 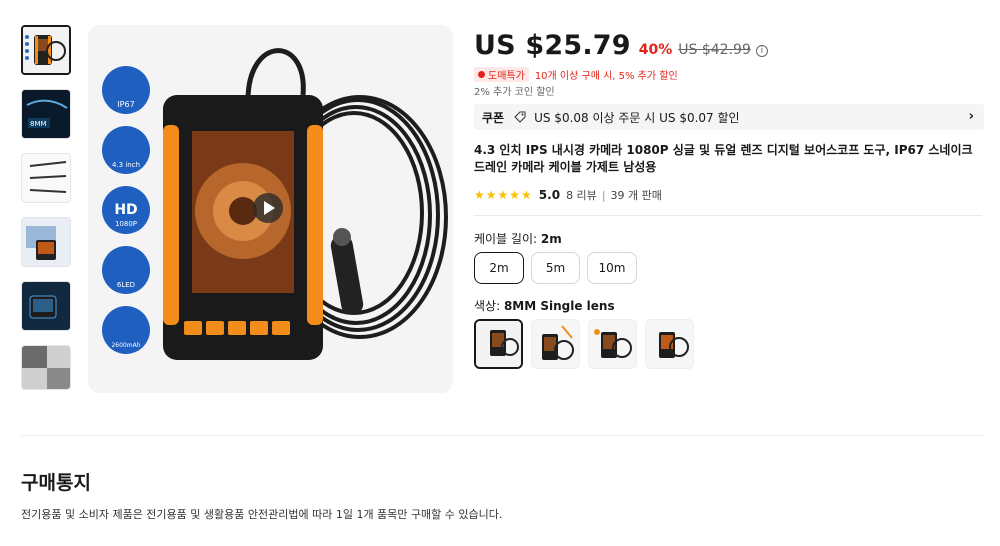 I want to click on svg-text: 1080P, so click(x=126, y=224).